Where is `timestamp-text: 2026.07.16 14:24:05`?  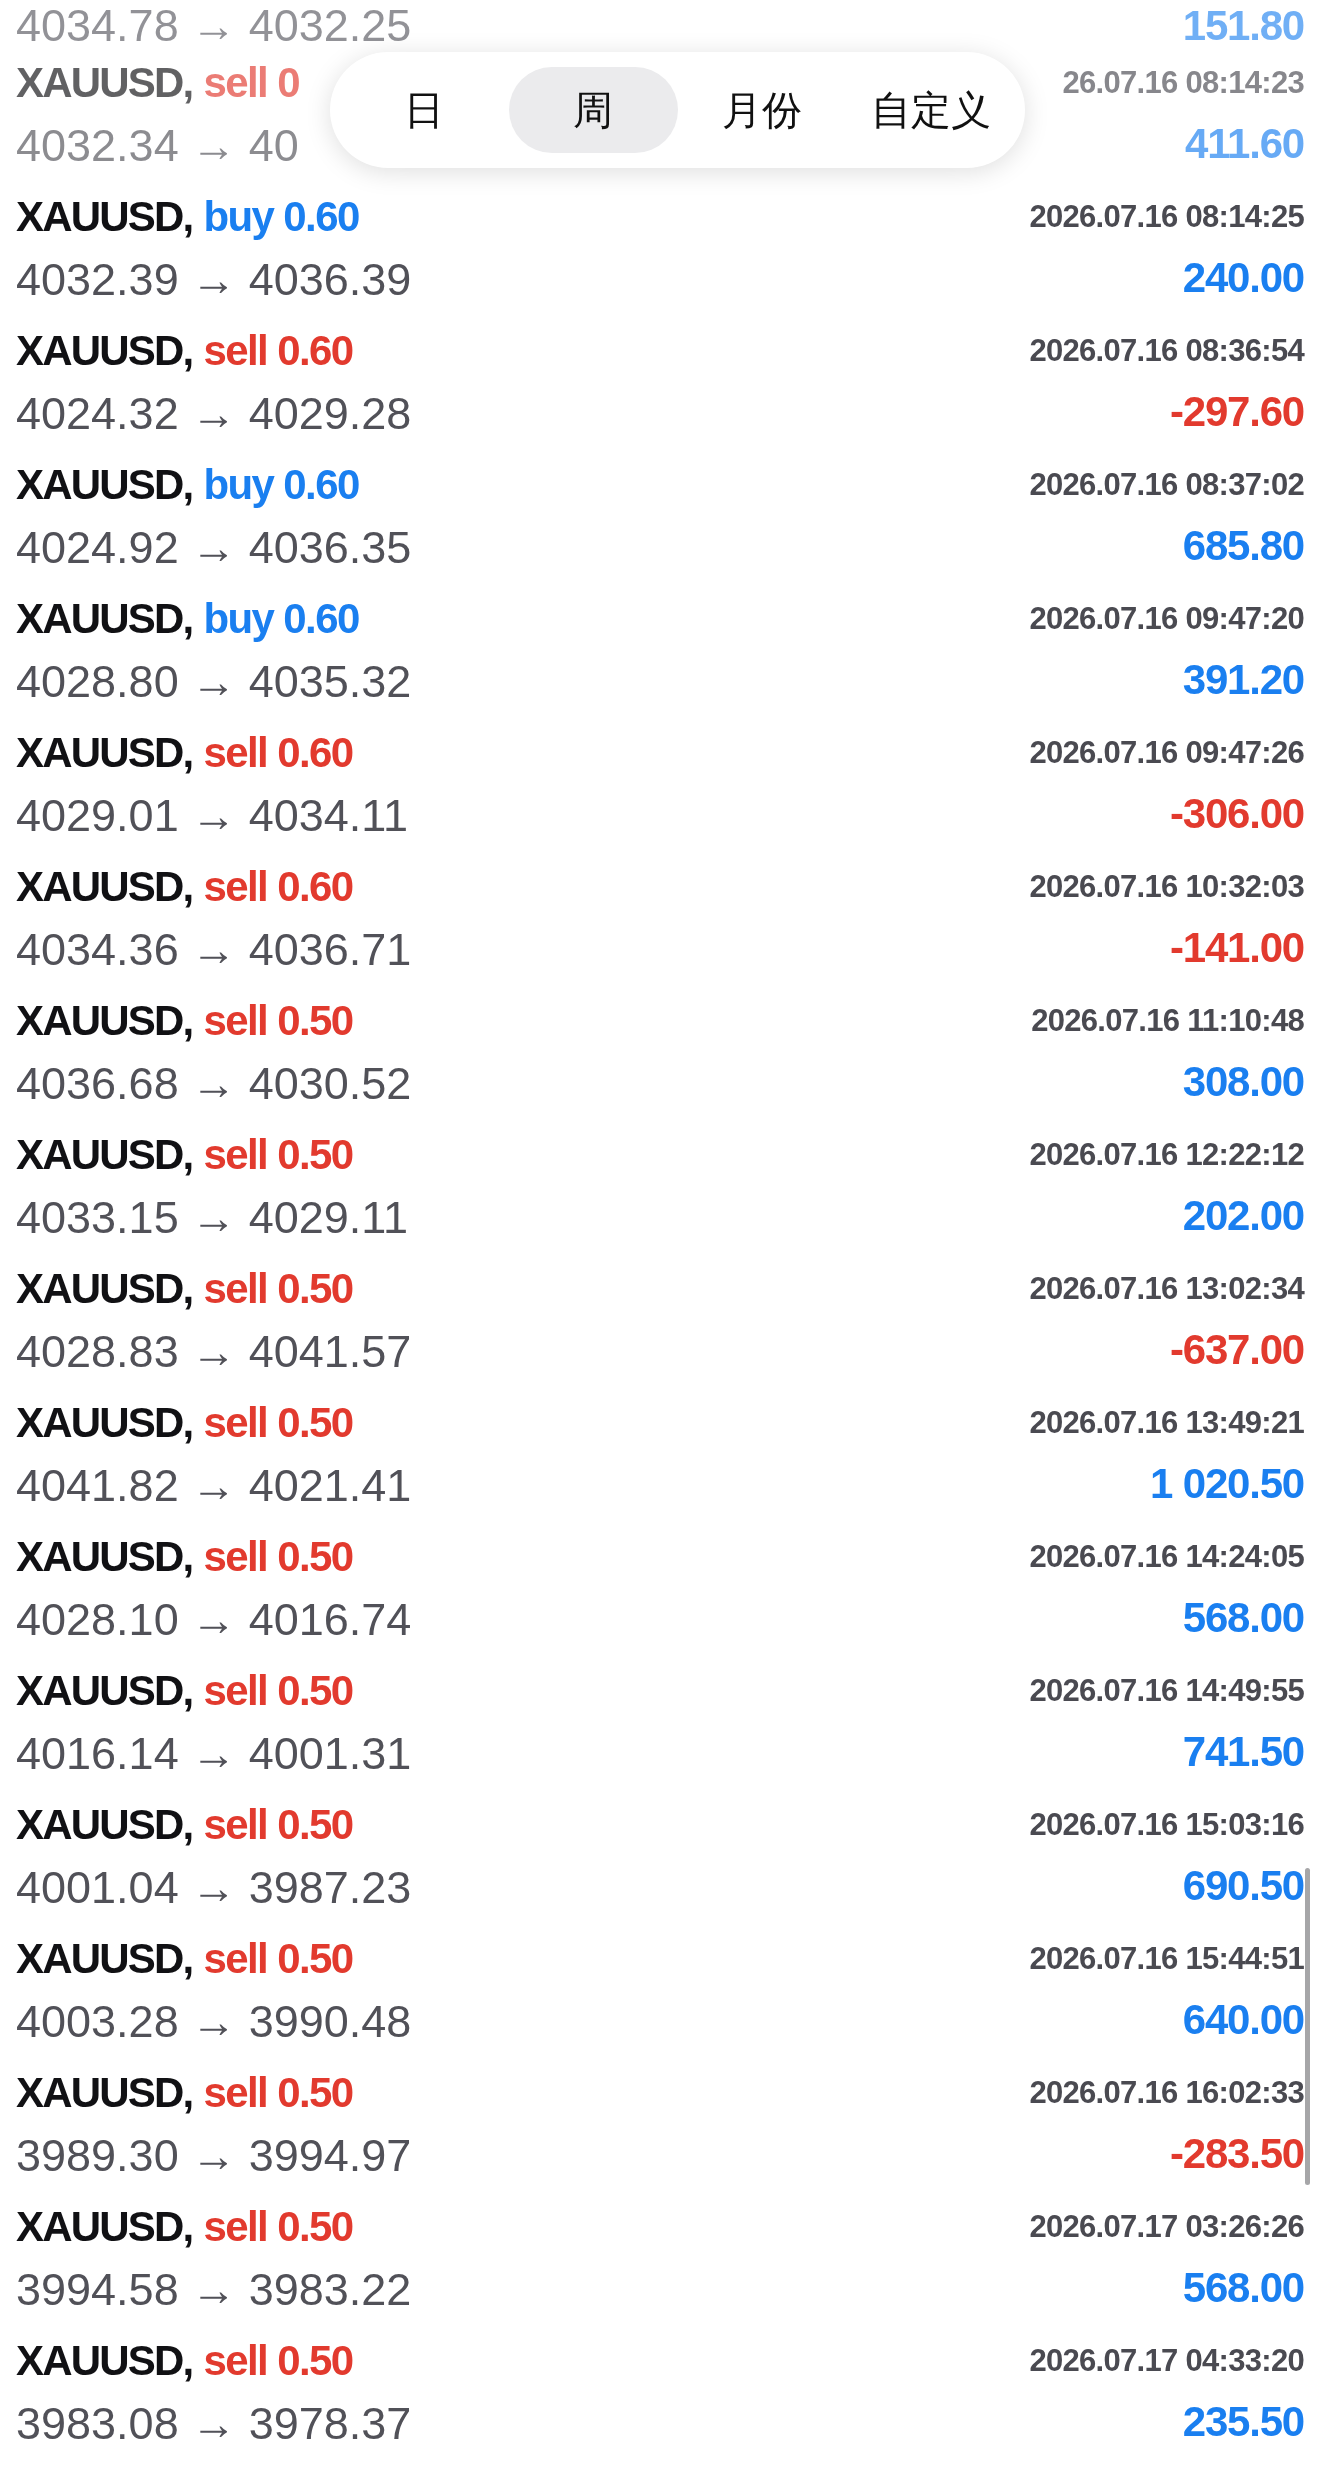 timestamp-text: 2026.07.16 14:24:05 is located at coordinates (1166, 1557).